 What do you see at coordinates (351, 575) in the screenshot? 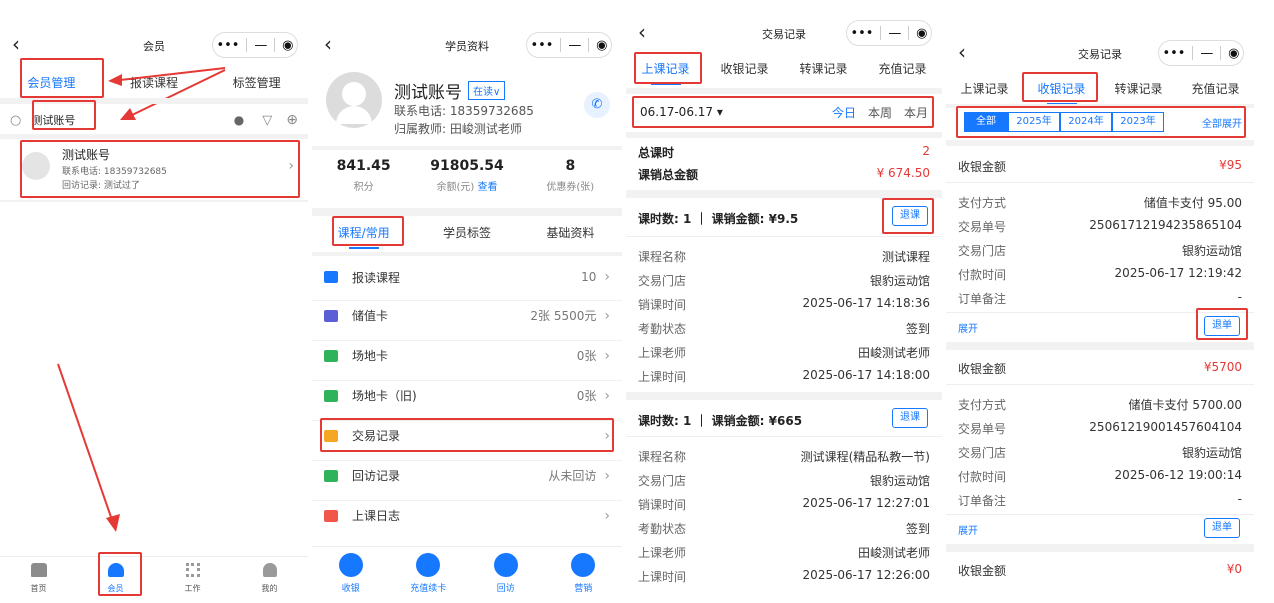
I see `action-cashier: 收银` at bounding box center [351, 575].